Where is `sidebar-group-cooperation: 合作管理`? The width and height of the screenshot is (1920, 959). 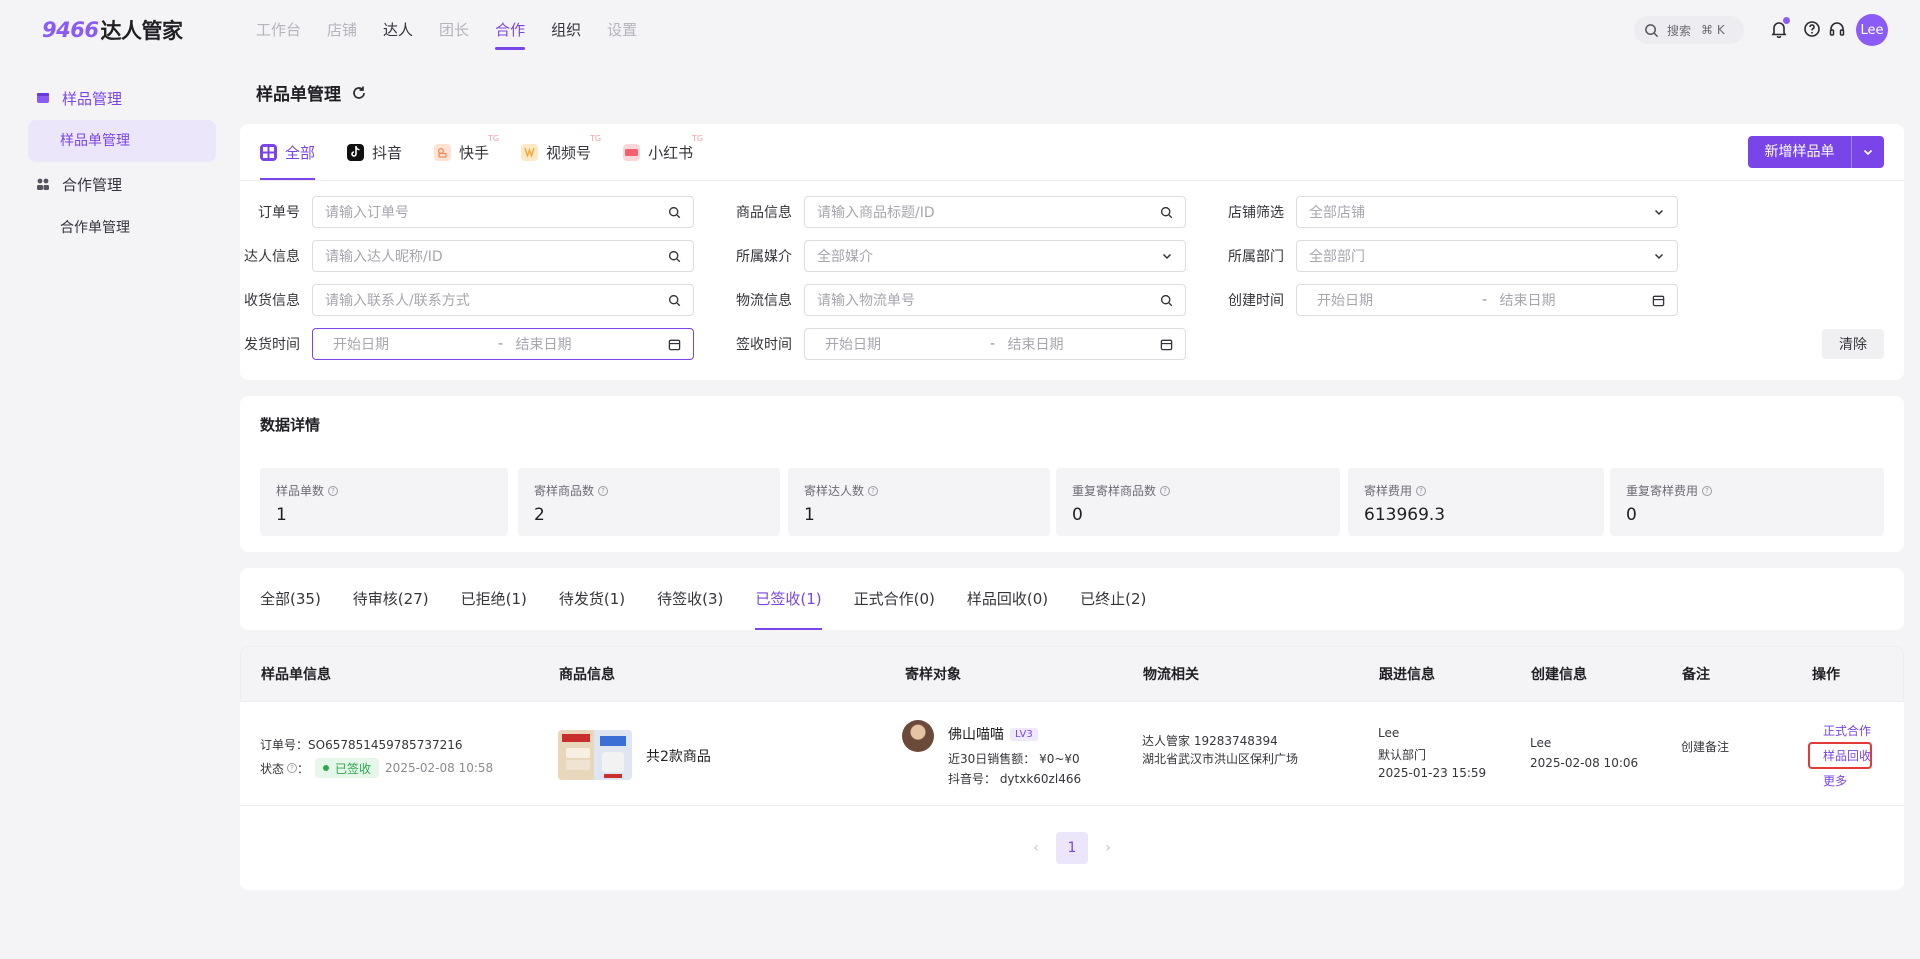 sidebar-group-cooperation: 合作管理 is located at coordinates (79, 184).